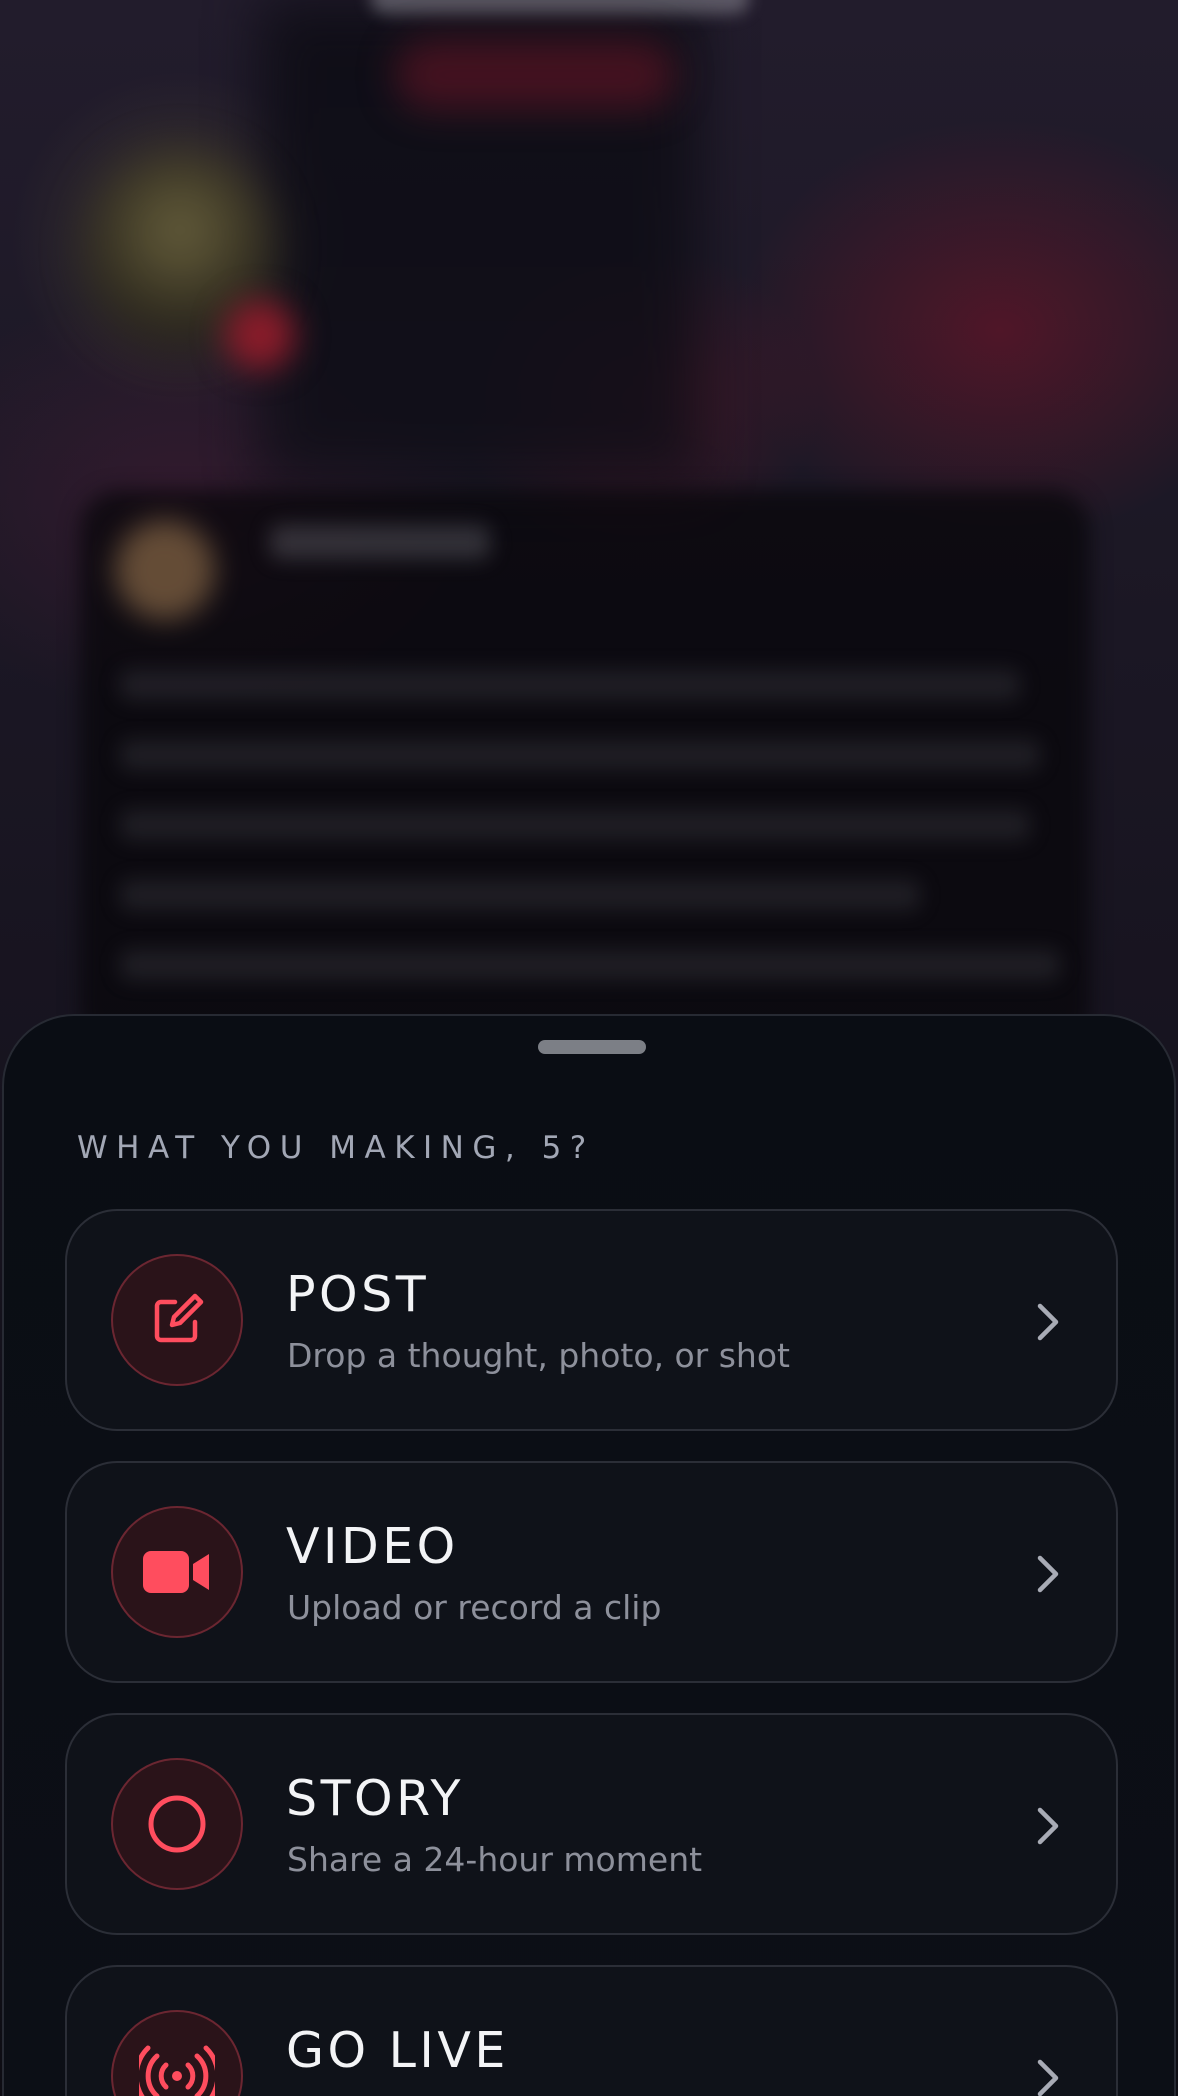 The height and width of the screenshot is (2096, 1178). I want to click on background-post-avatar, so click(165, 570).